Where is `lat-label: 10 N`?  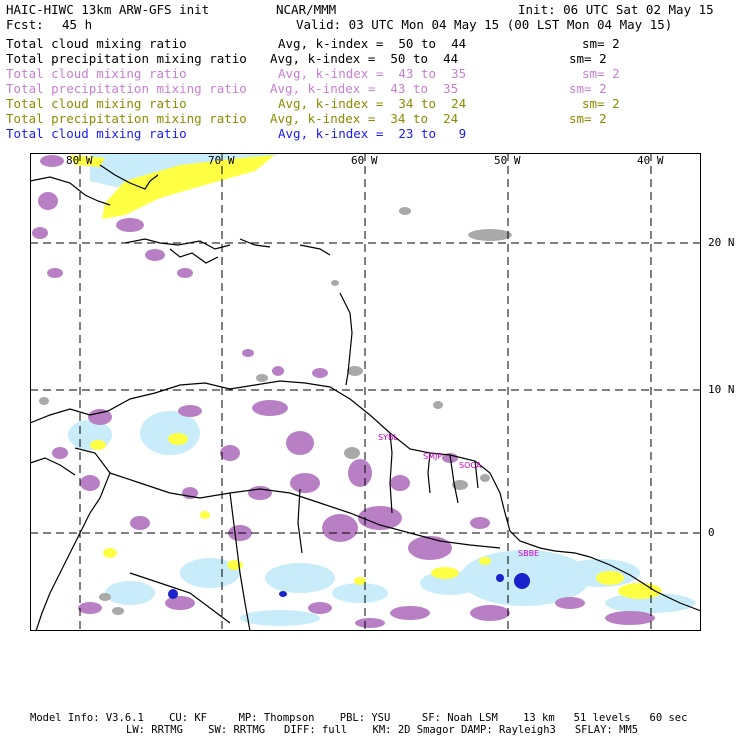 lat-label: 10 N is located at coordinates (721, 389).